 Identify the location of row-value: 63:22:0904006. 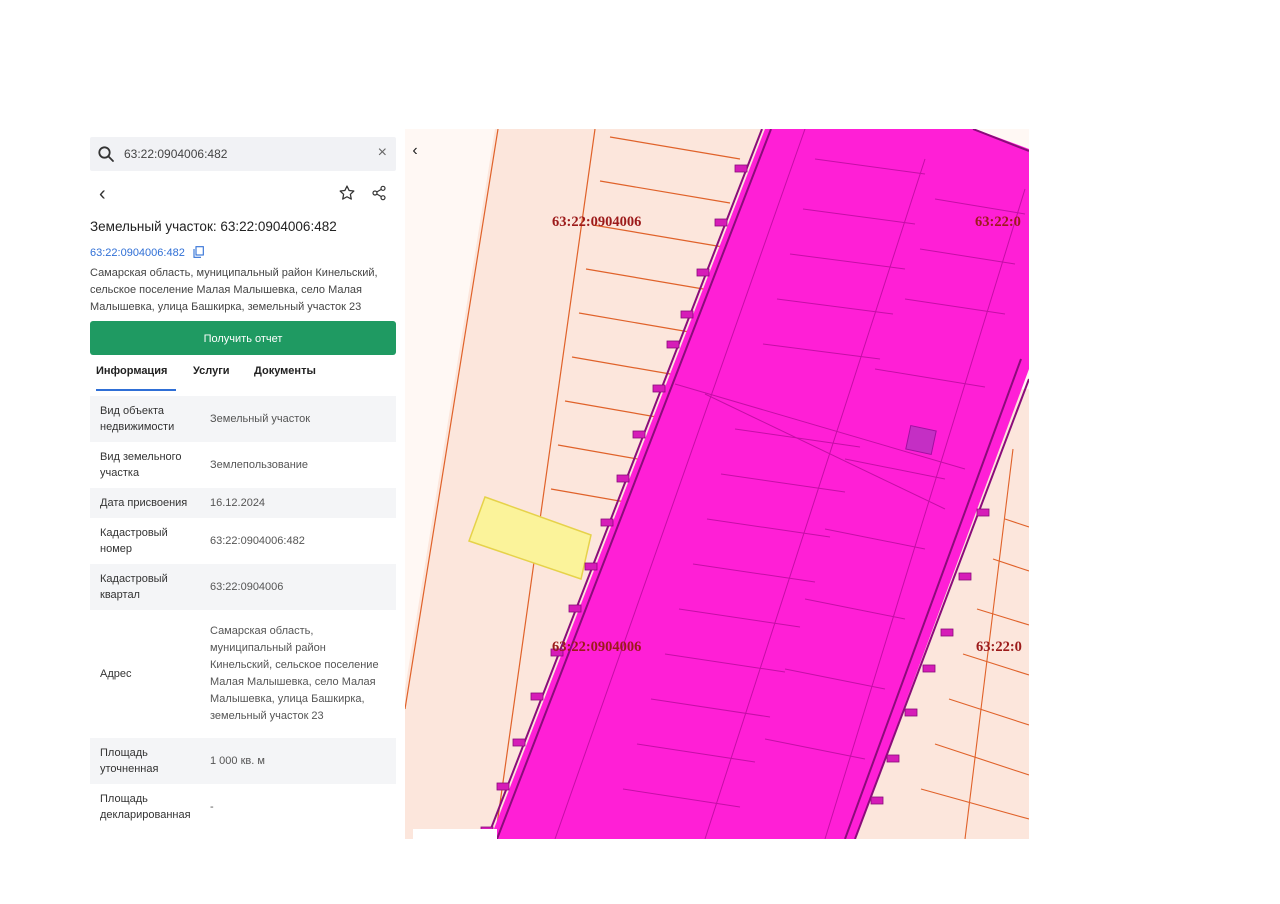
(247, 586).